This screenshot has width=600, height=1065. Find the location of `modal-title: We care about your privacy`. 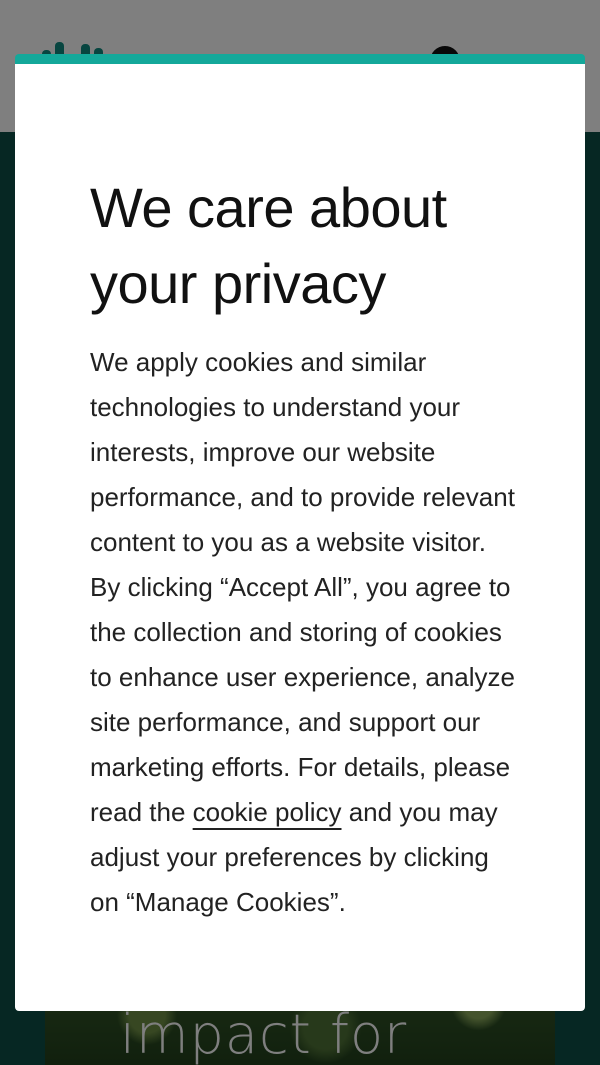

modal-title: We care about your privacy is located at coordinates (268, 245).